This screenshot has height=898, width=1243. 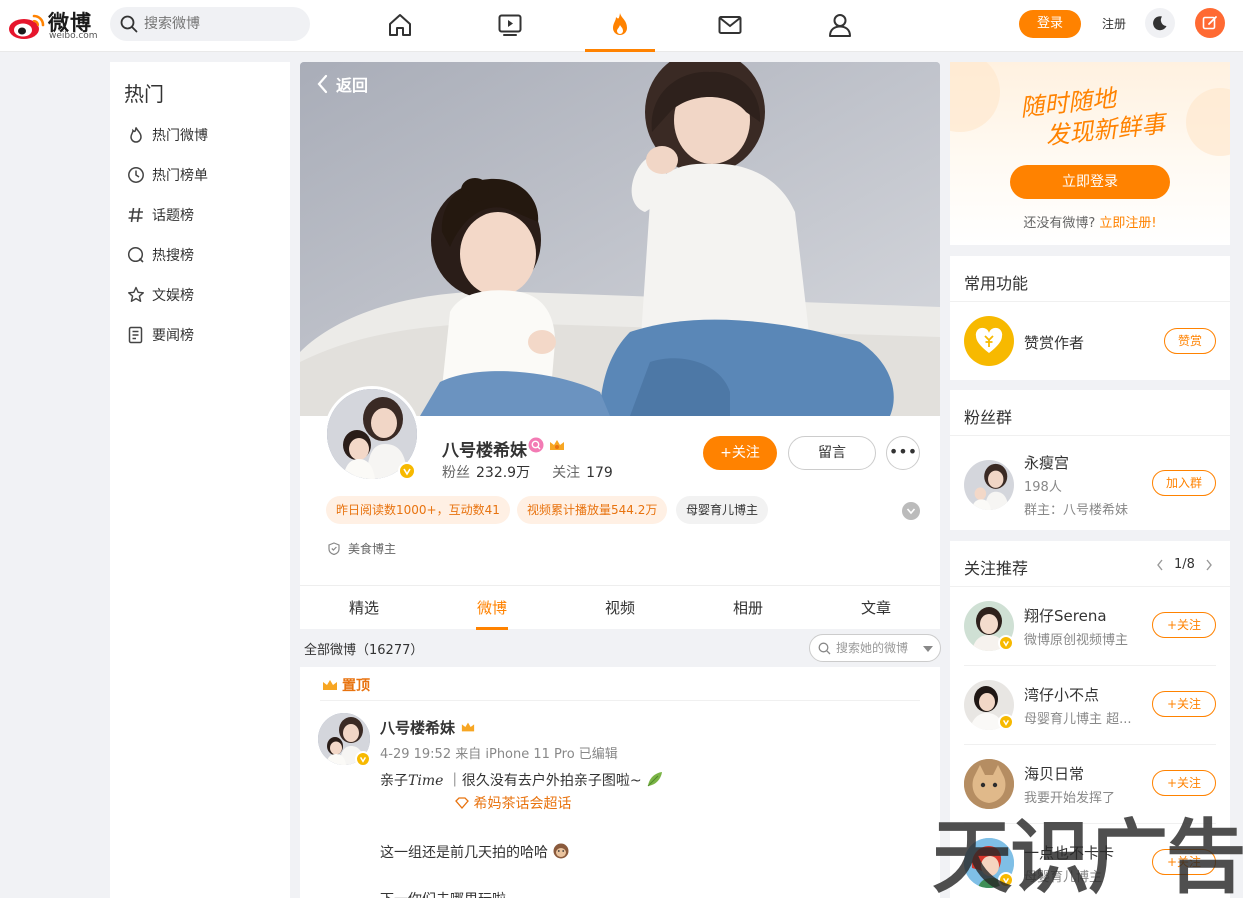 What do you see at coordinates (510, 25) in the screenshot?
I see `nav-video` at bounding box center [510, 25].